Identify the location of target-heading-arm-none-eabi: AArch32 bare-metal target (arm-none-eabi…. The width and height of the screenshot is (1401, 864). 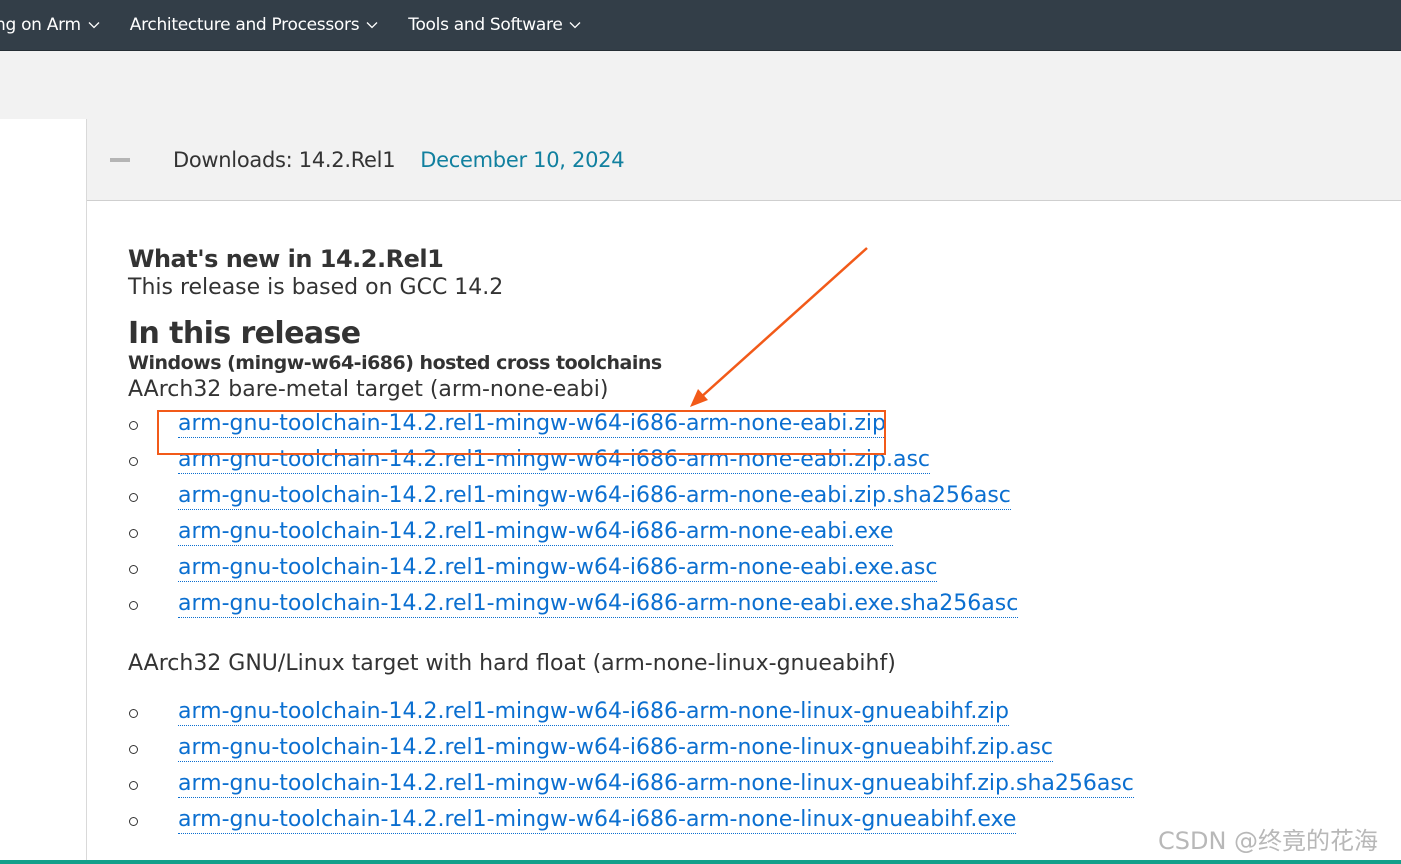
(368, 389).